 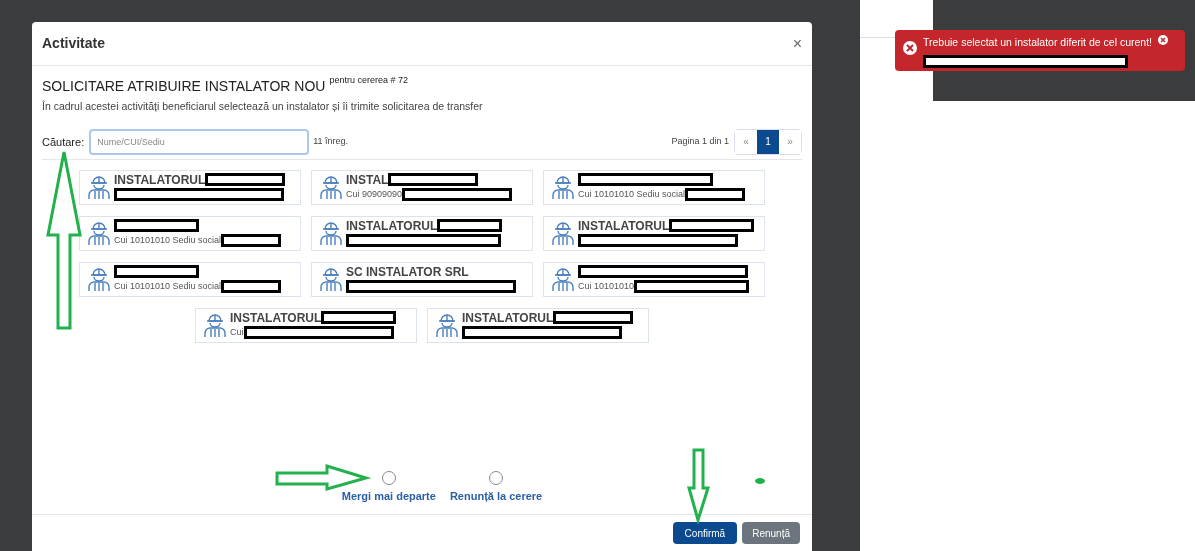 I want to click on search-field: Nume/CUI/Sediu, so click(x=199, y=141).